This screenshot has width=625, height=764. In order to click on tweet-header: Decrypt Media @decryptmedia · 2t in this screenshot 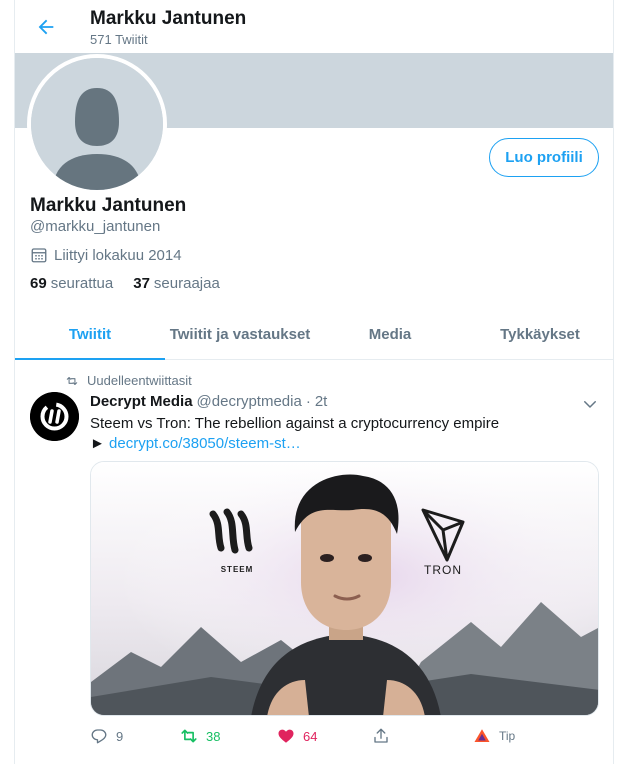, I will do `click(208, 401)`.